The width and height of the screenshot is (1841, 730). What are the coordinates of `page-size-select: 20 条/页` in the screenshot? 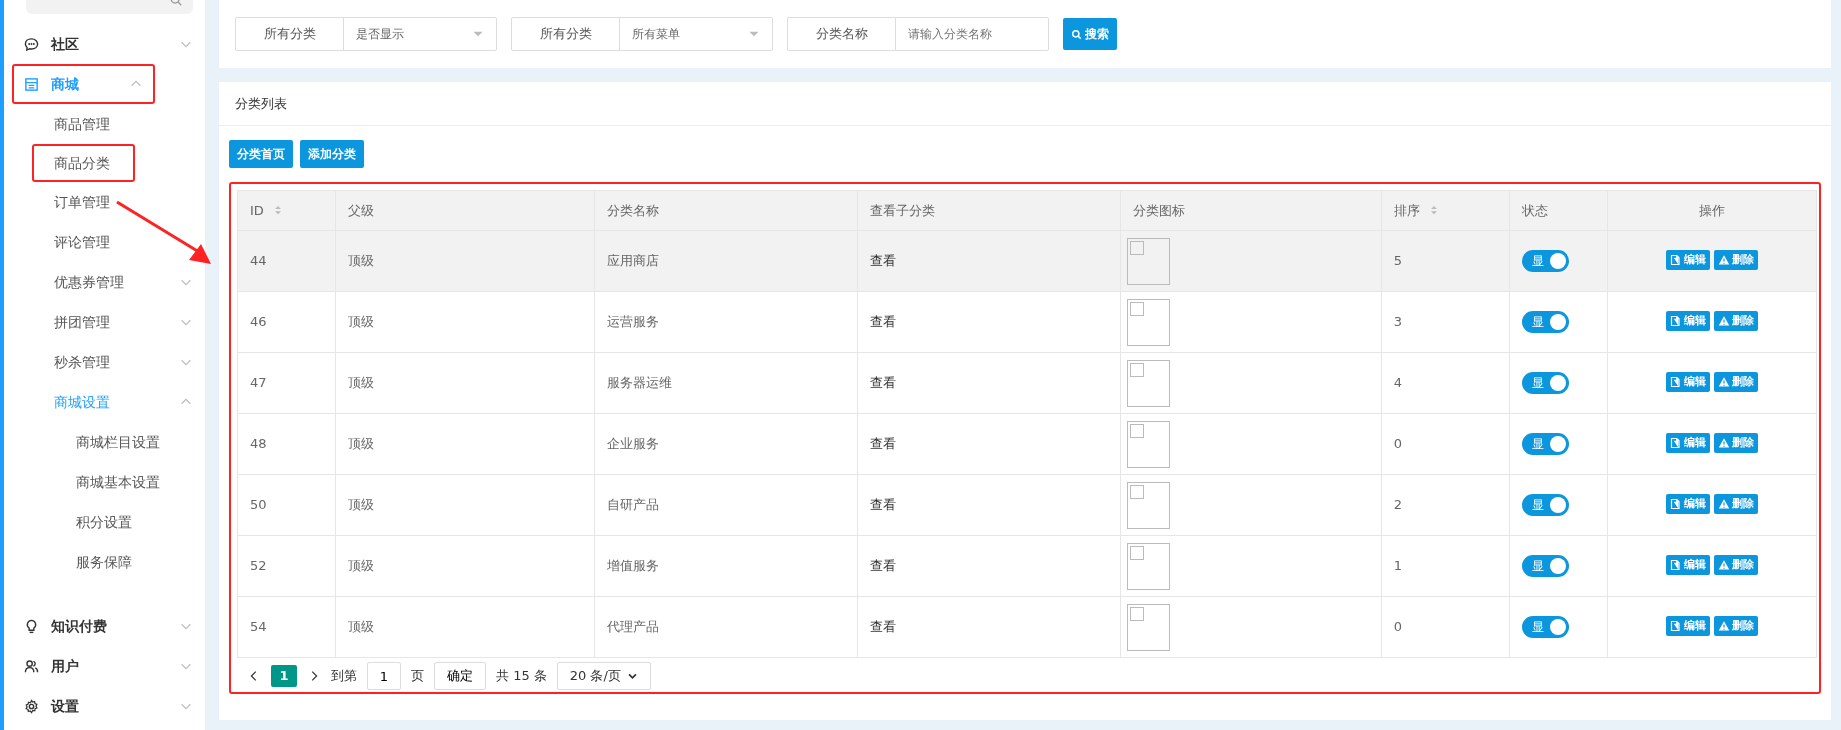 It's located at (604, 676).